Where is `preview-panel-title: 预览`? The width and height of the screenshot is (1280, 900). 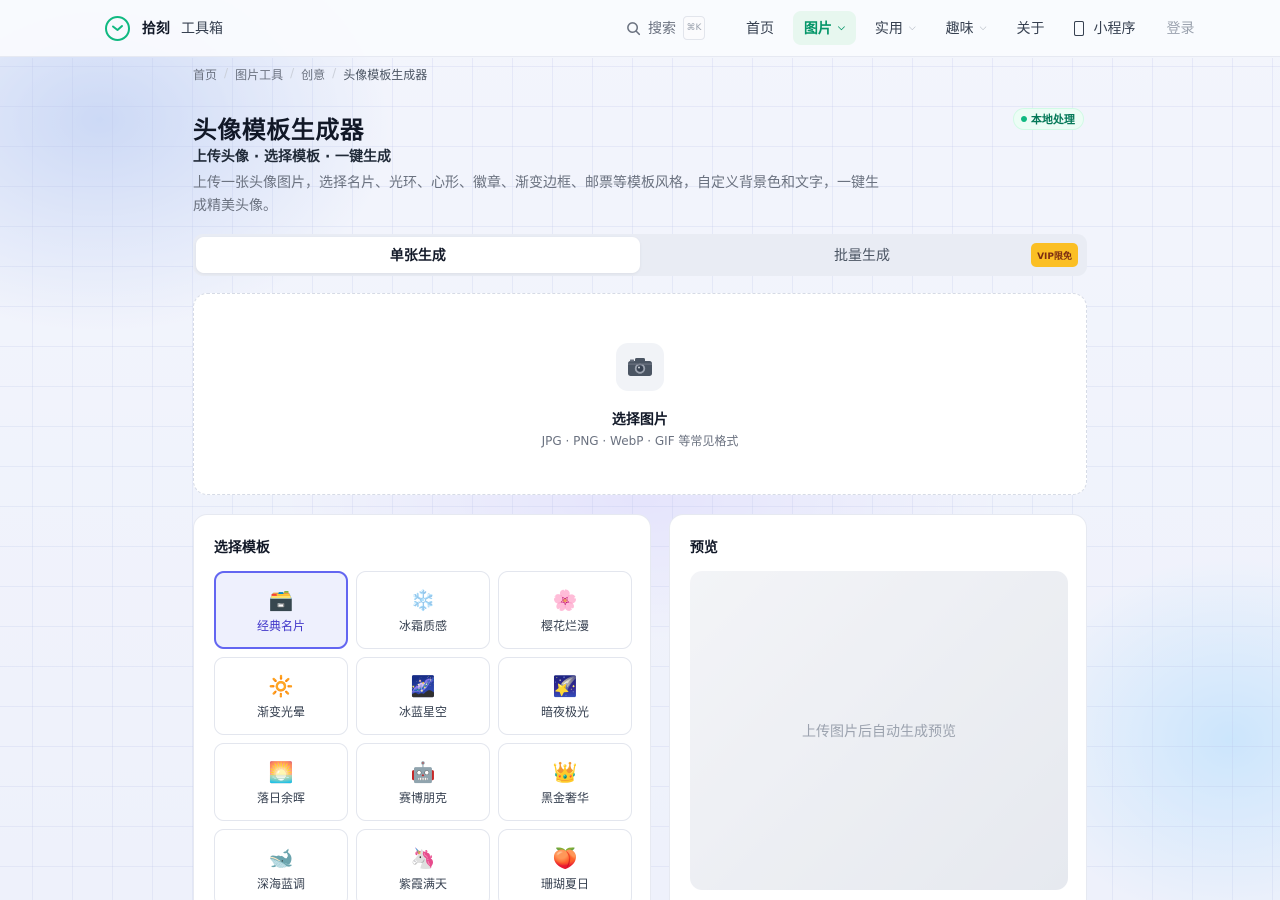
preview-panel-title: 预览 is located at coordinates (704, 548).